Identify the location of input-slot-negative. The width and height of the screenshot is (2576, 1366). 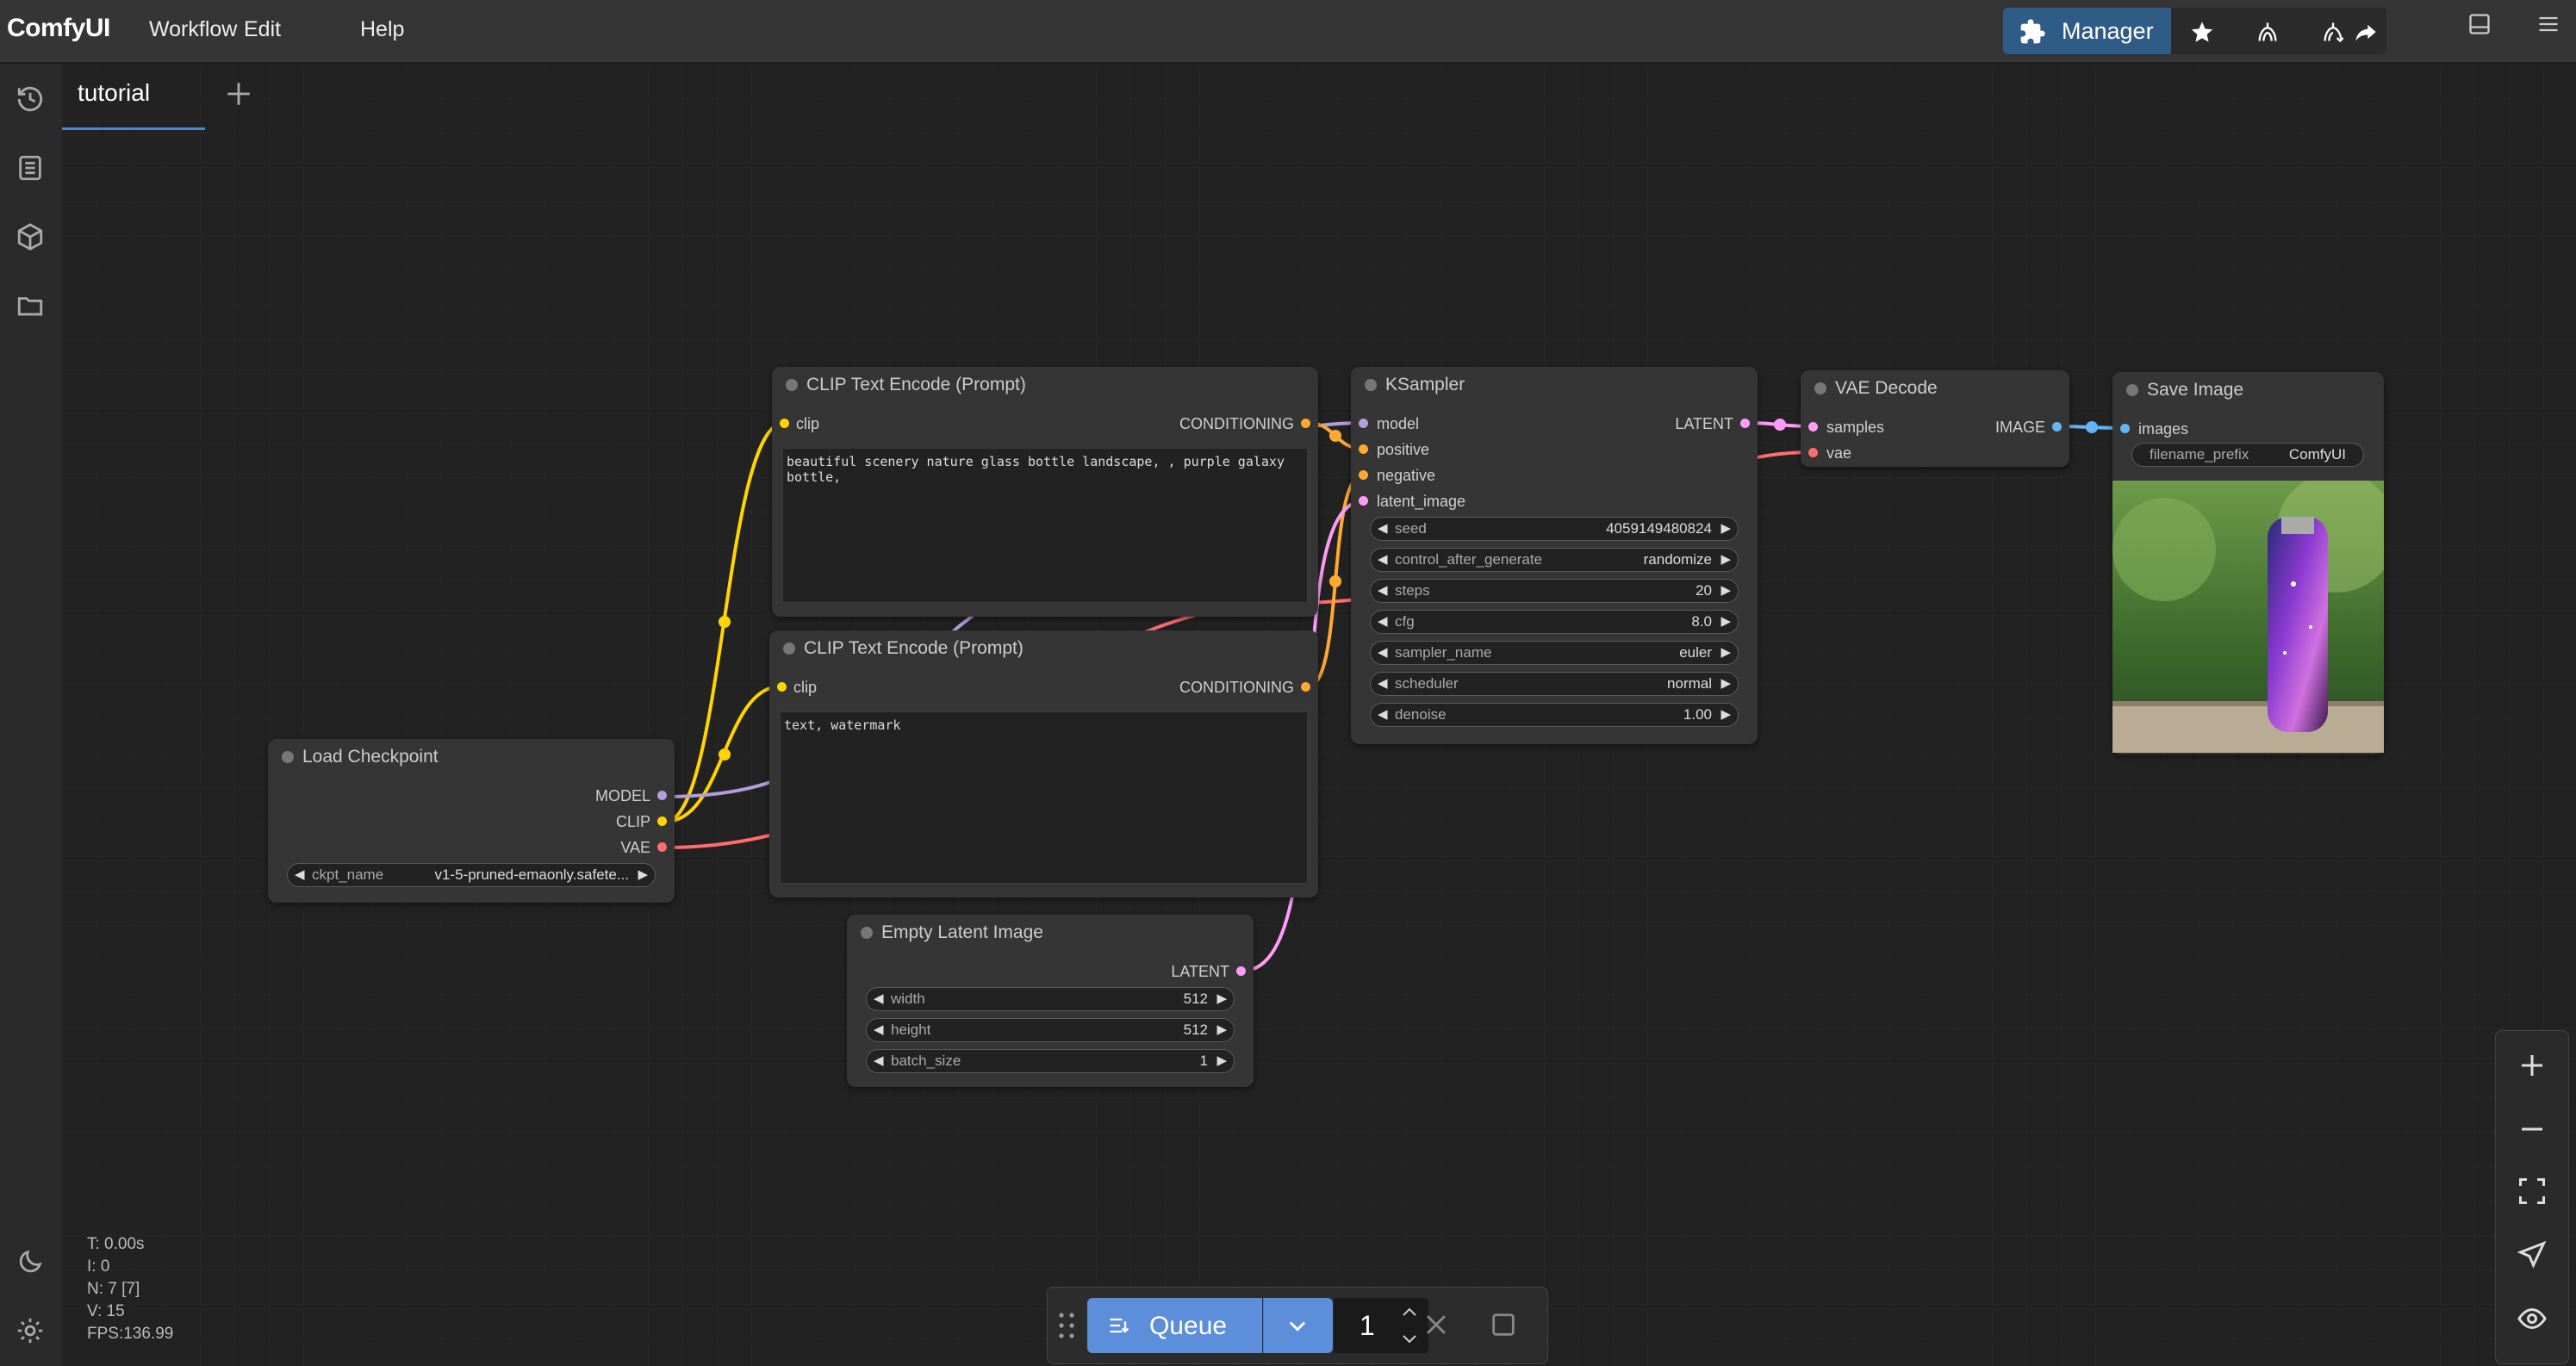
(1364, 475).